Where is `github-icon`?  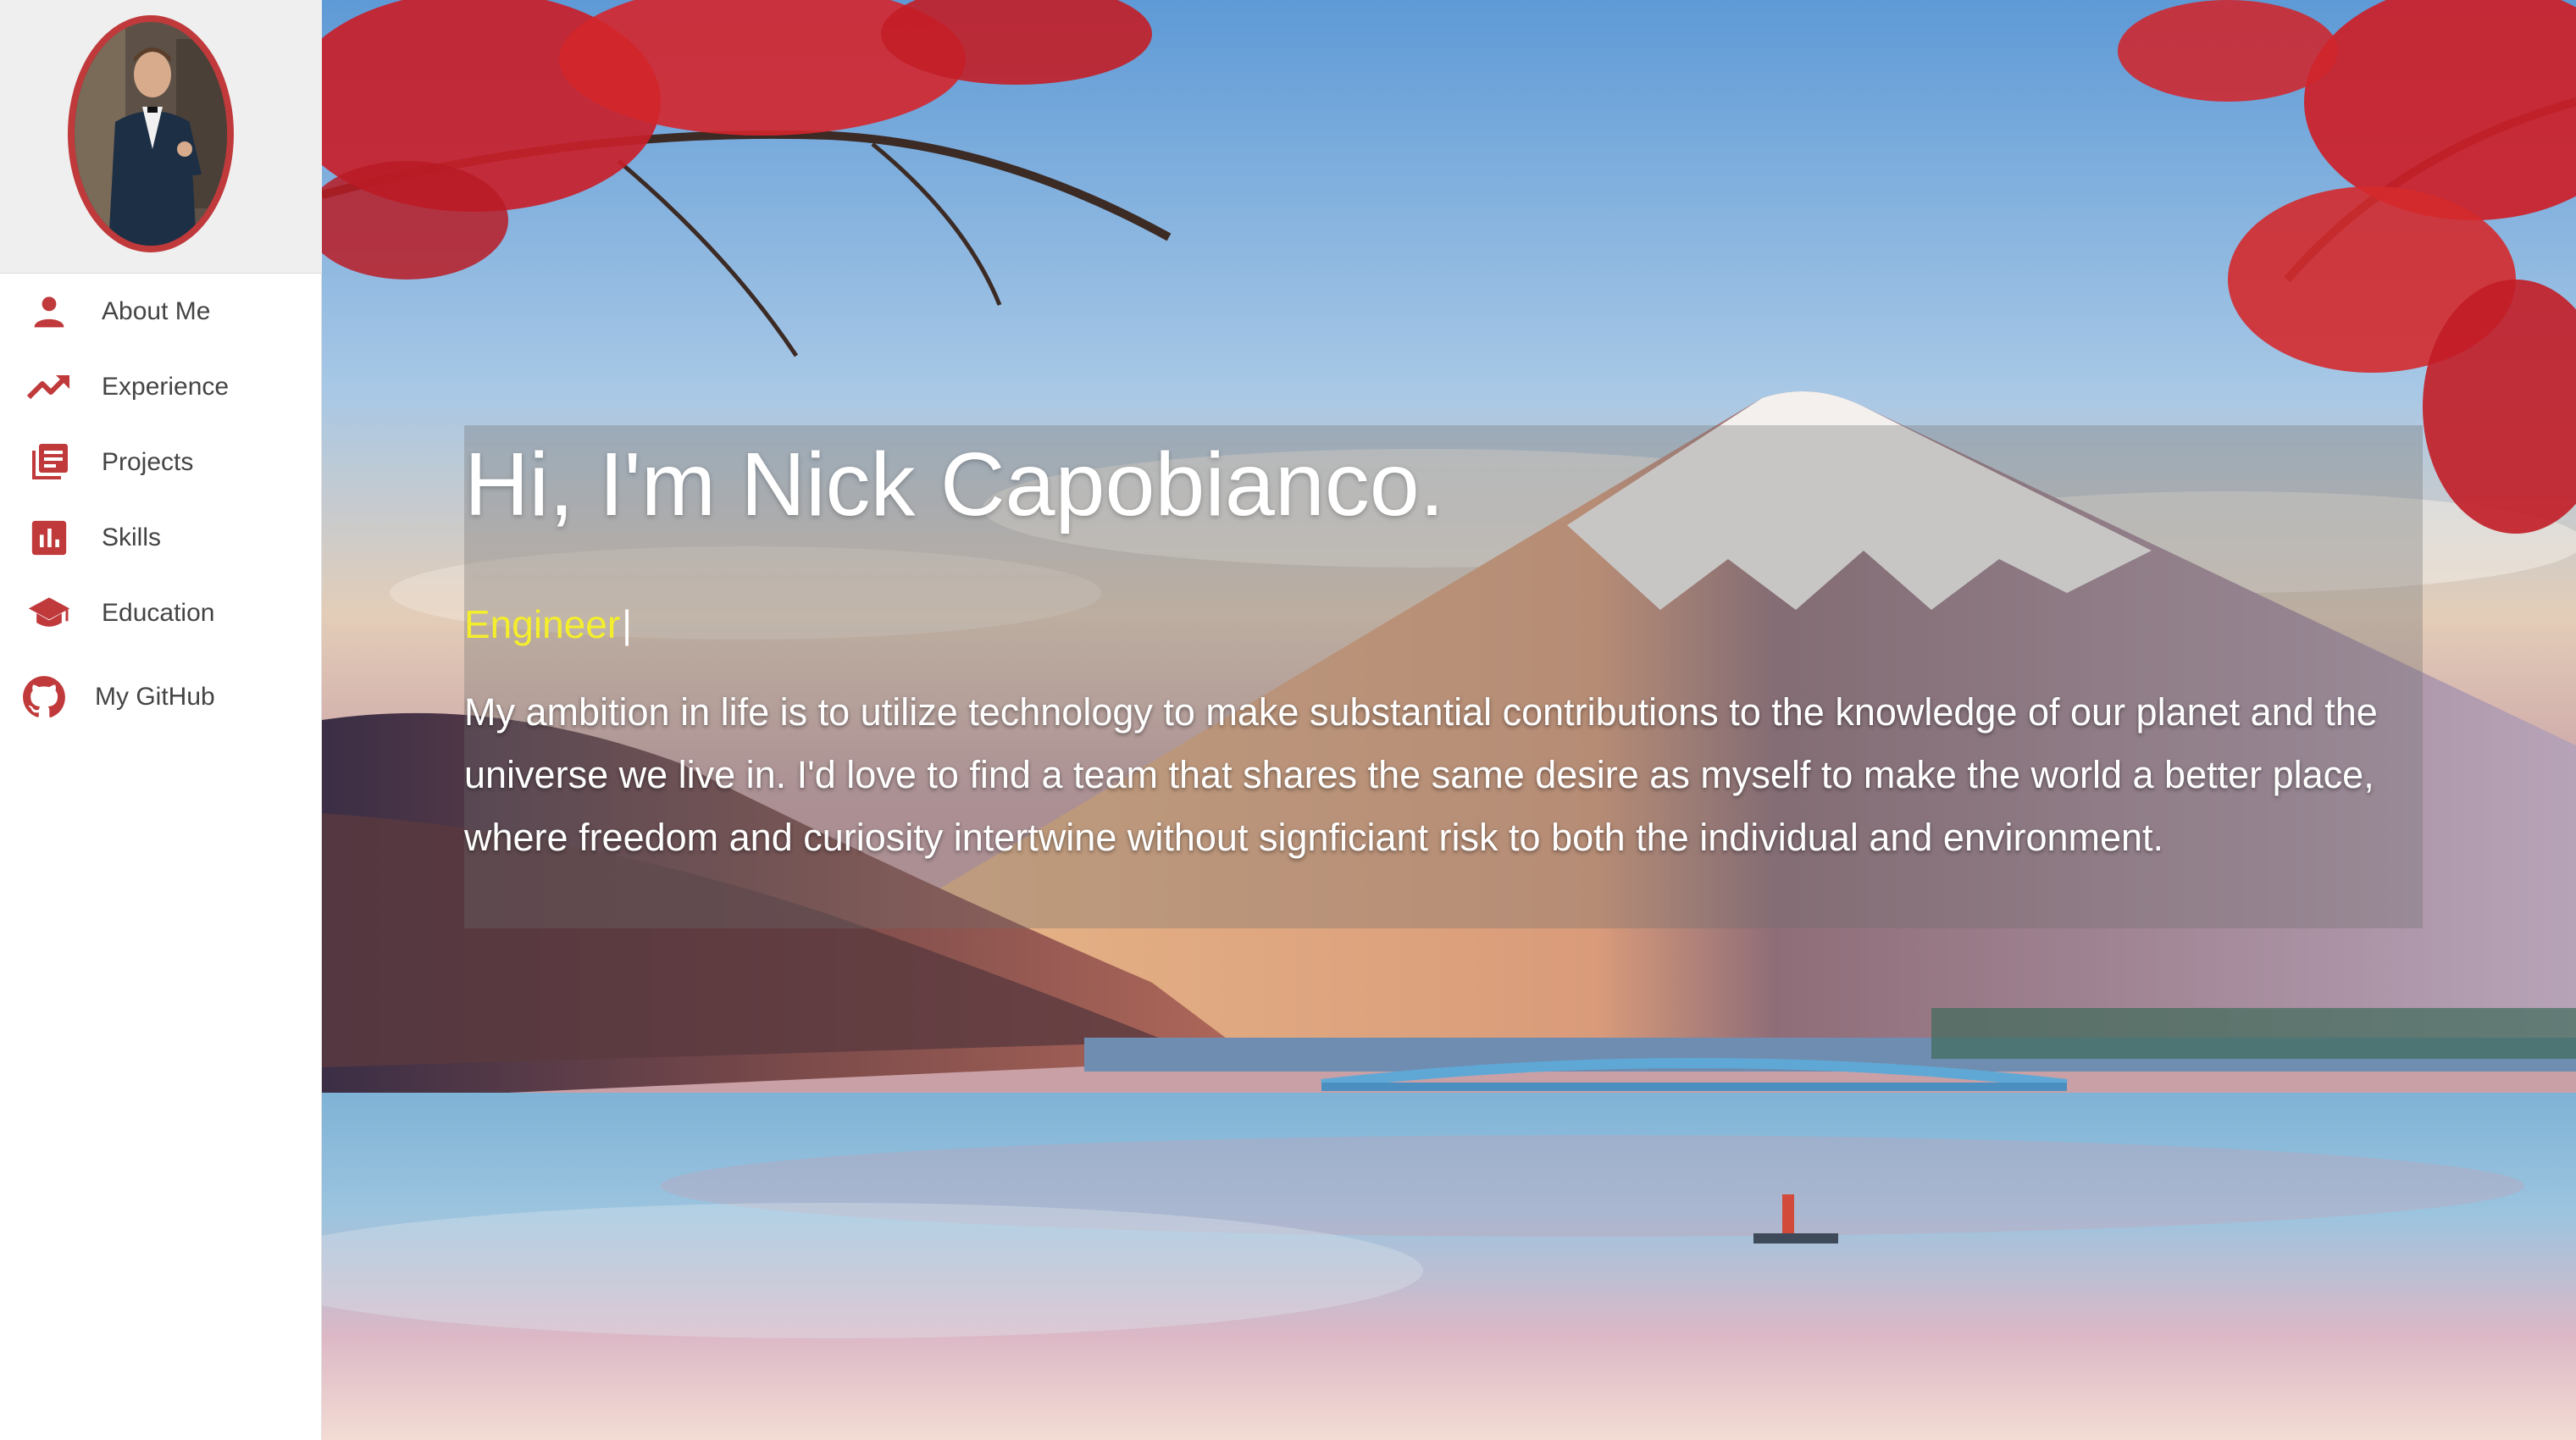 github-icon is located at coordinates (44, 697).